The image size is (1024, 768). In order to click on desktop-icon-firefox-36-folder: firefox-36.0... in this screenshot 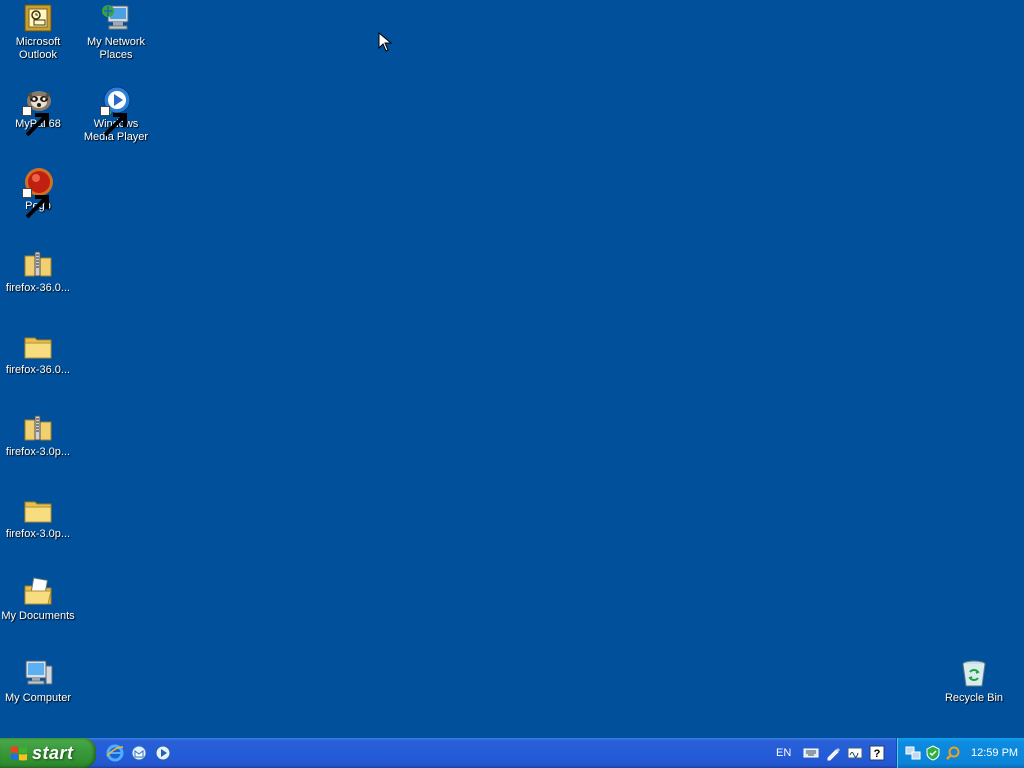, I will do `click(38, 369)`.